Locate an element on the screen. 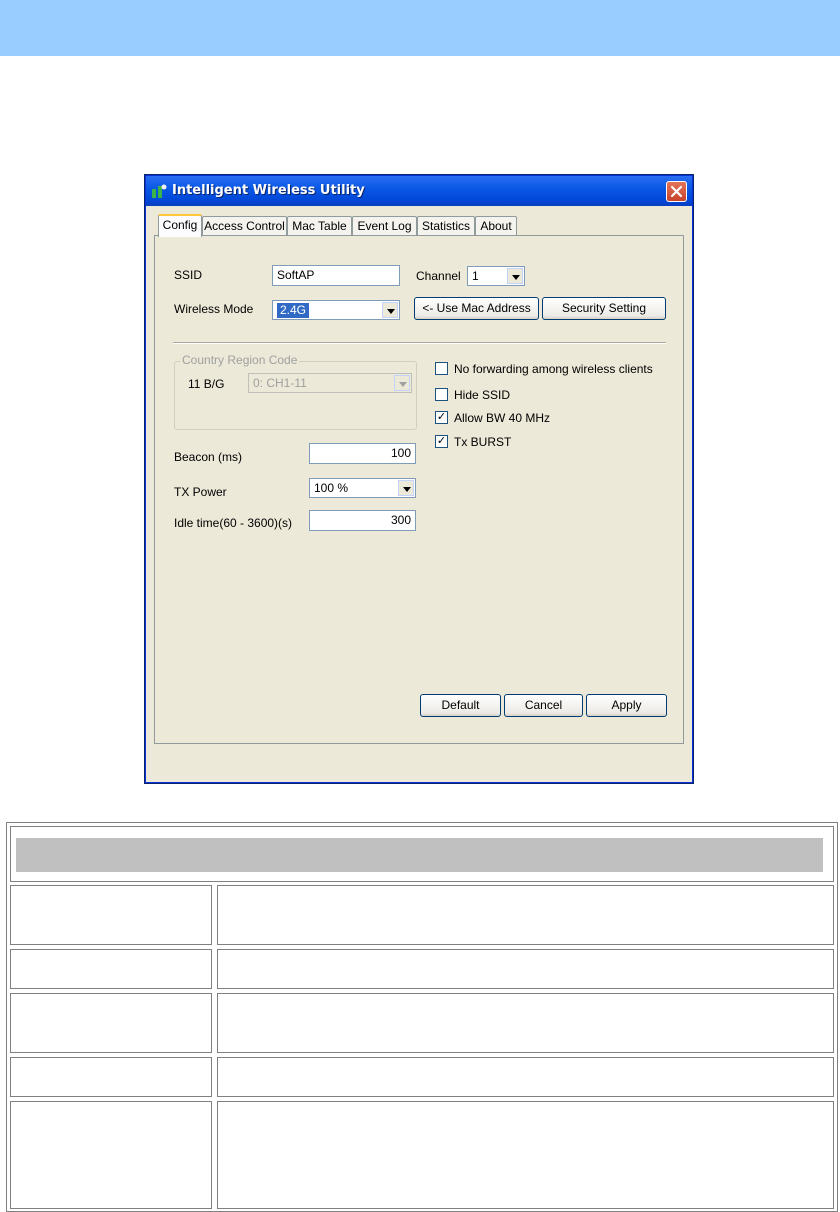 This screenshot has width=840, height=1212. window-title: Intelligent Wireless Utility is located at coordinates (268, 190).